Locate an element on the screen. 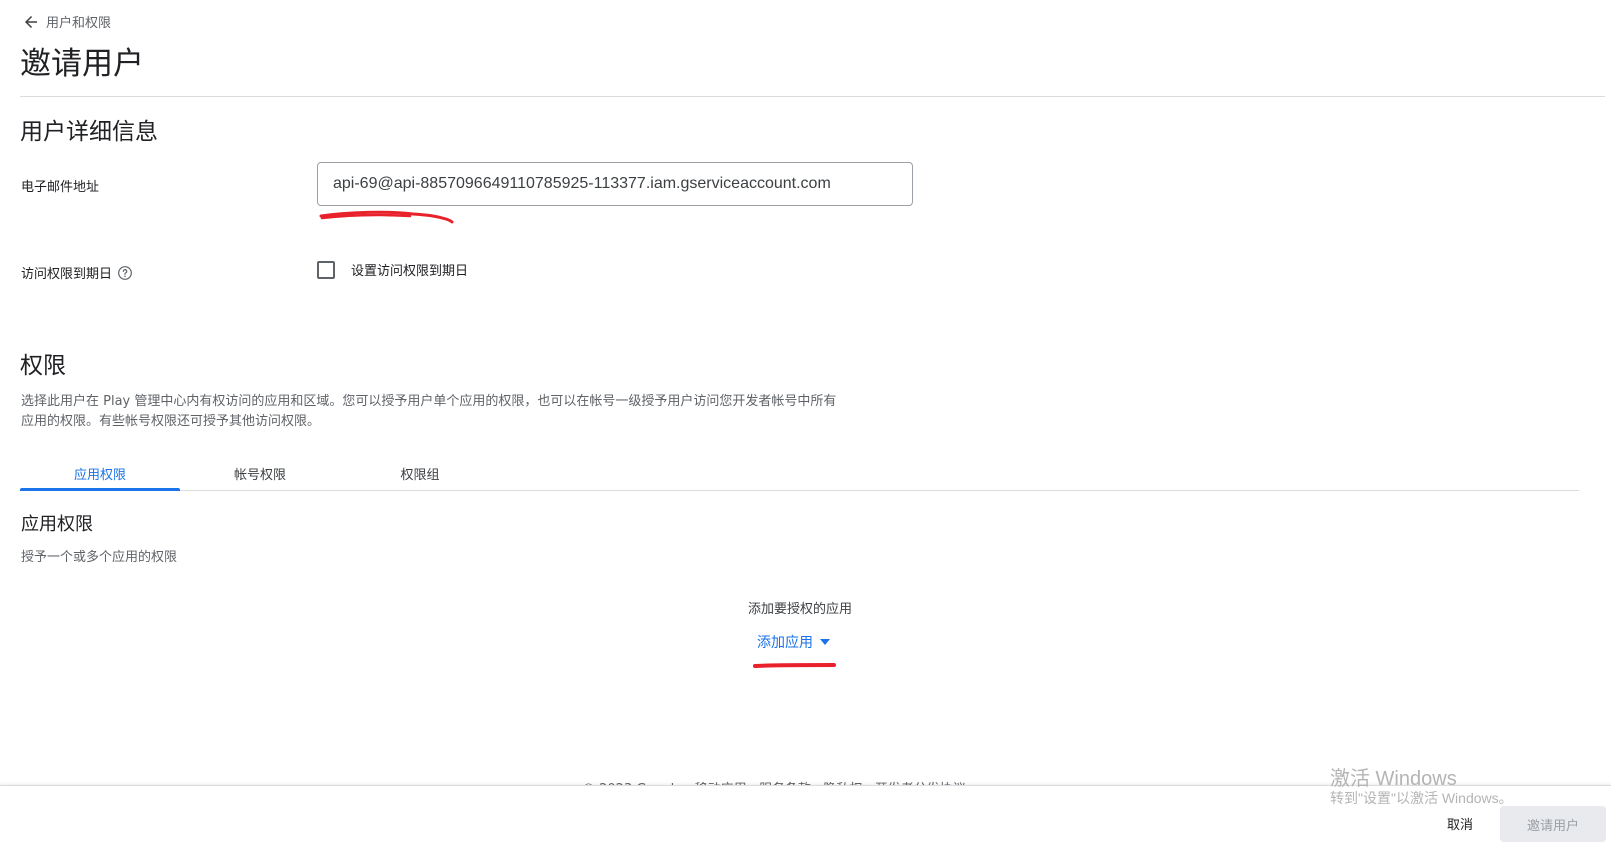  expiry-label-text: 访问权限到期日 is located at coordinates (67, 274).